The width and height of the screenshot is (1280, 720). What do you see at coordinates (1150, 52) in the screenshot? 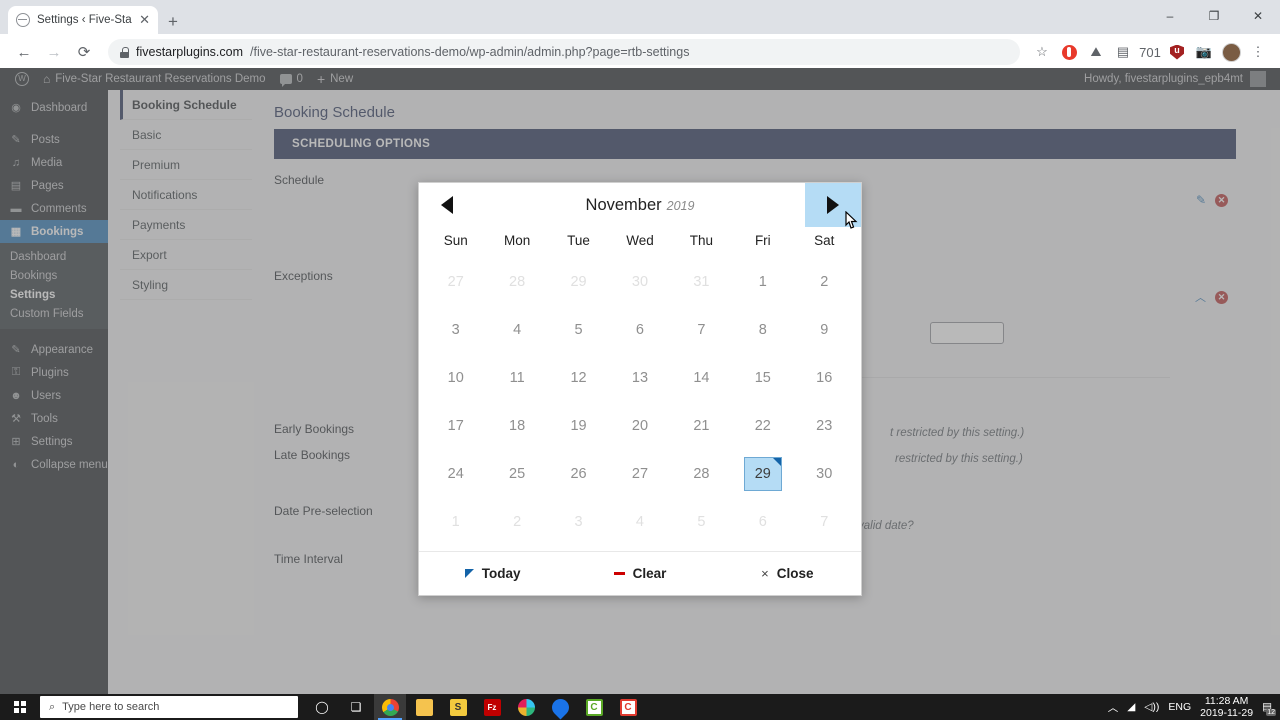
I see `seo-extension-icon: 701` at bounding box center [1150, 52].